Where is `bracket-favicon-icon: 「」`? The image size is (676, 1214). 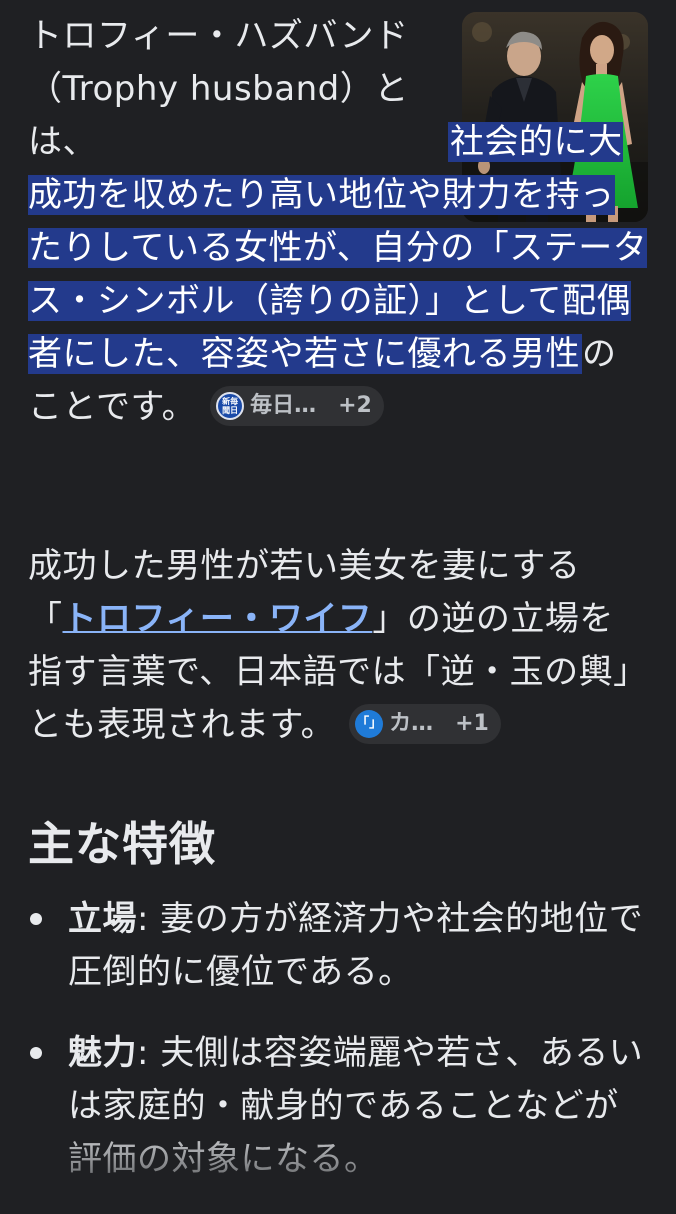 bracket-favicon-icon: 「」 is located at coordinates (369, 723).